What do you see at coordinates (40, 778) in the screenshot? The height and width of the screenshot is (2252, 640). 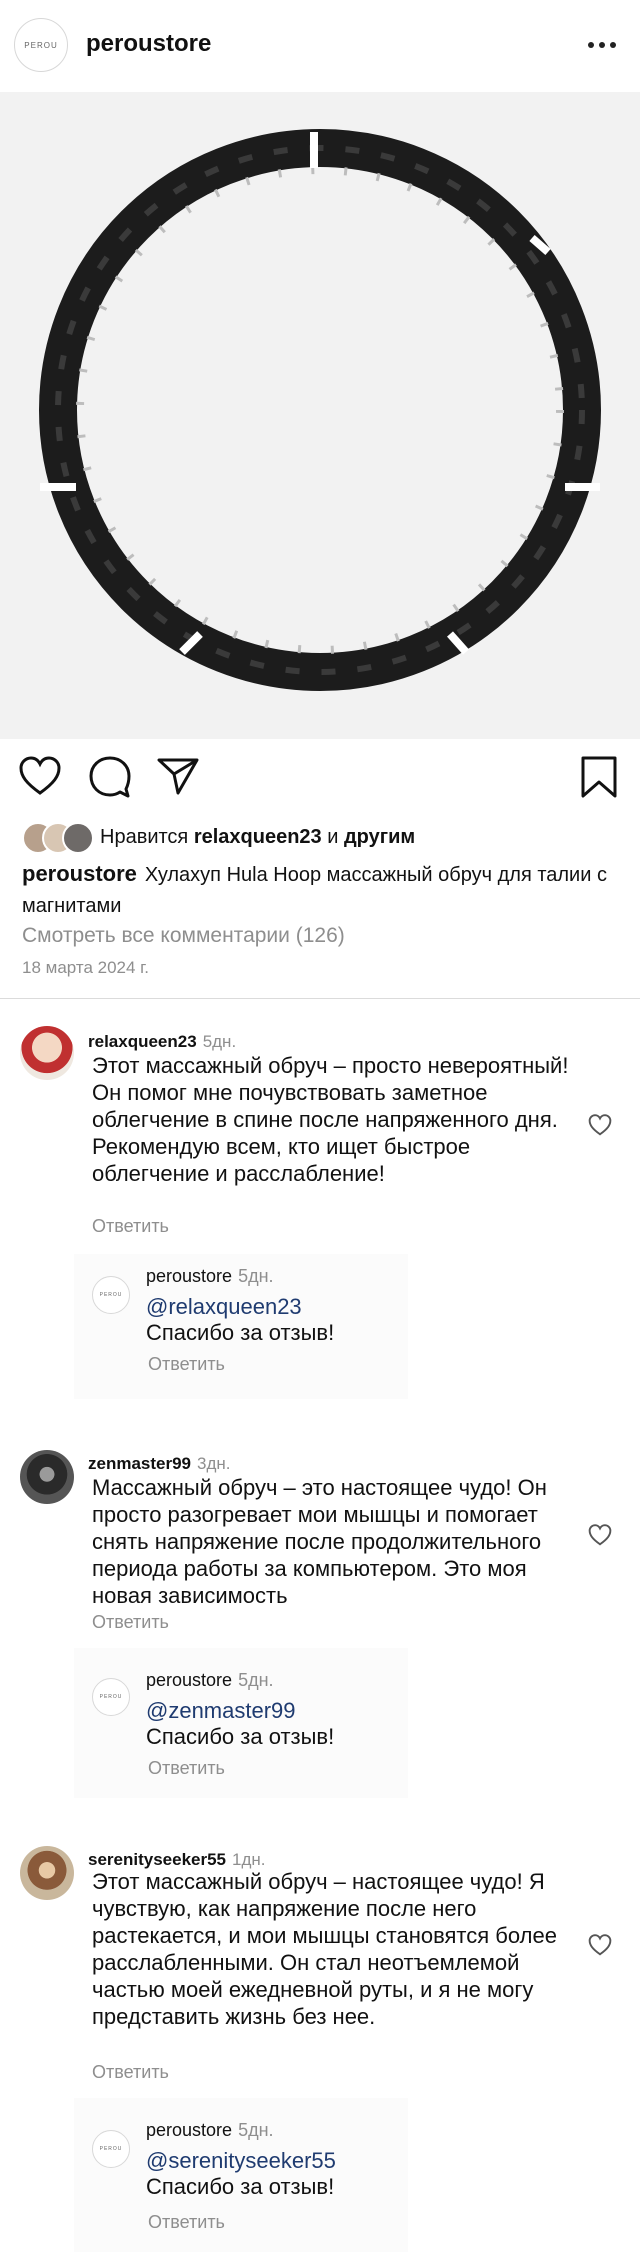 I see `like-heart-icon` at bounding box center [40, 778].